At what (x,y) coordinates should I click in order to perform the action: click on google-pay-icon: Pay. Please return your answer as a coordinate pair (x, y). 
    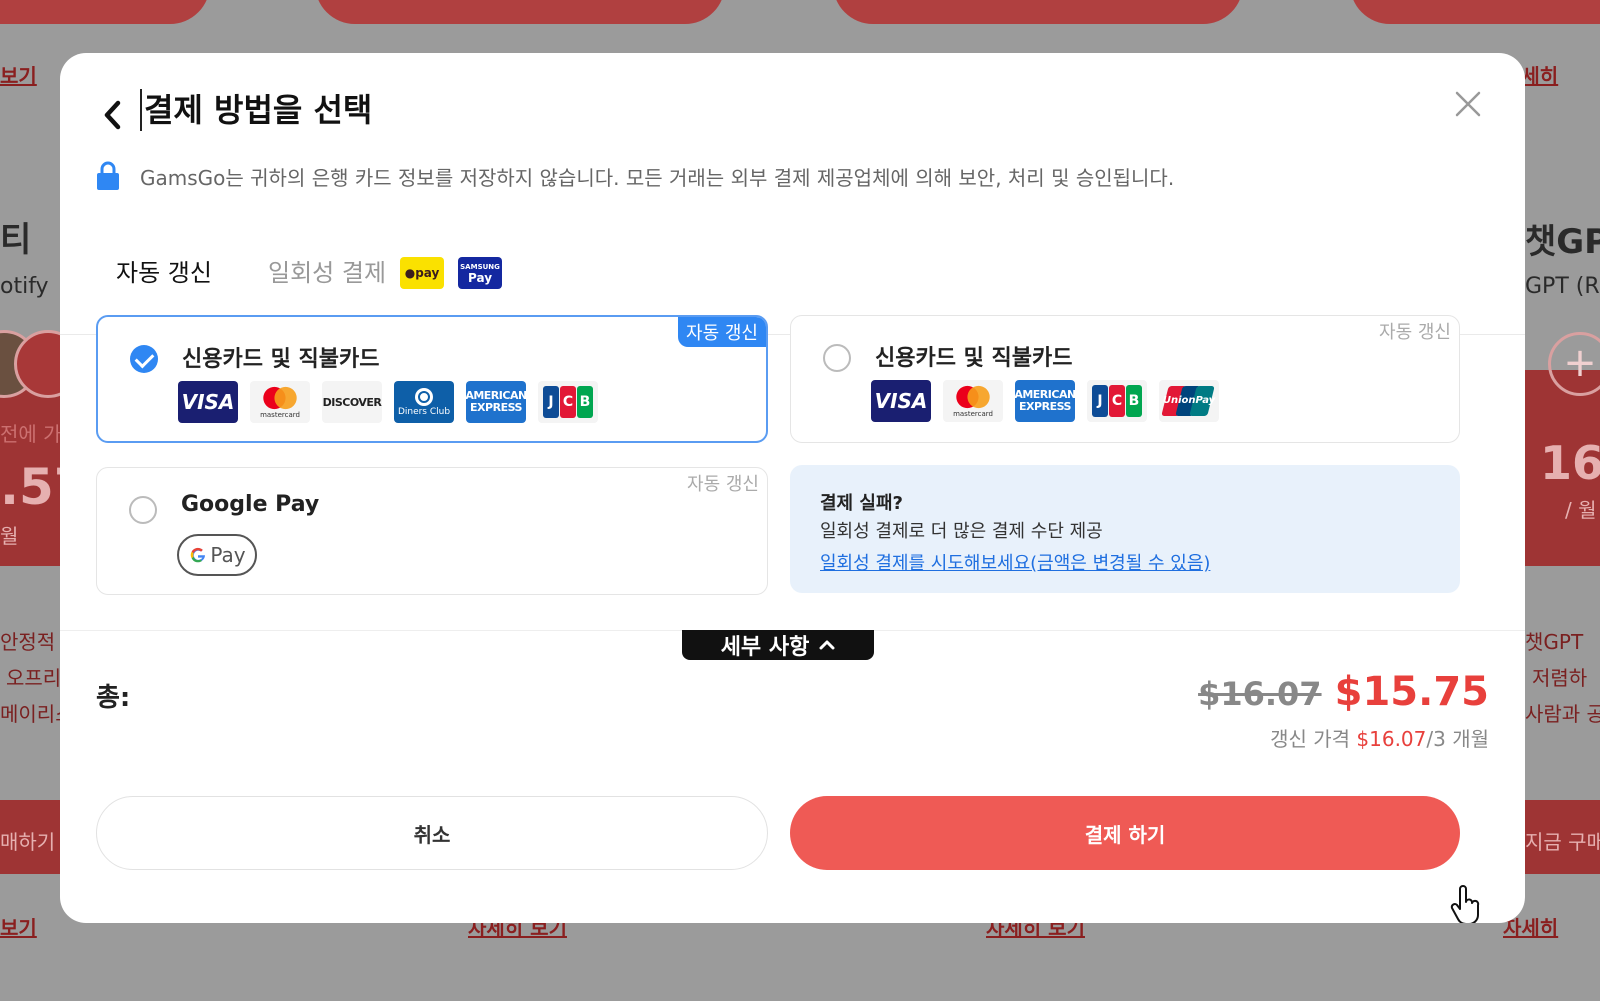
    Looking at the image, I should click on (217, 555).